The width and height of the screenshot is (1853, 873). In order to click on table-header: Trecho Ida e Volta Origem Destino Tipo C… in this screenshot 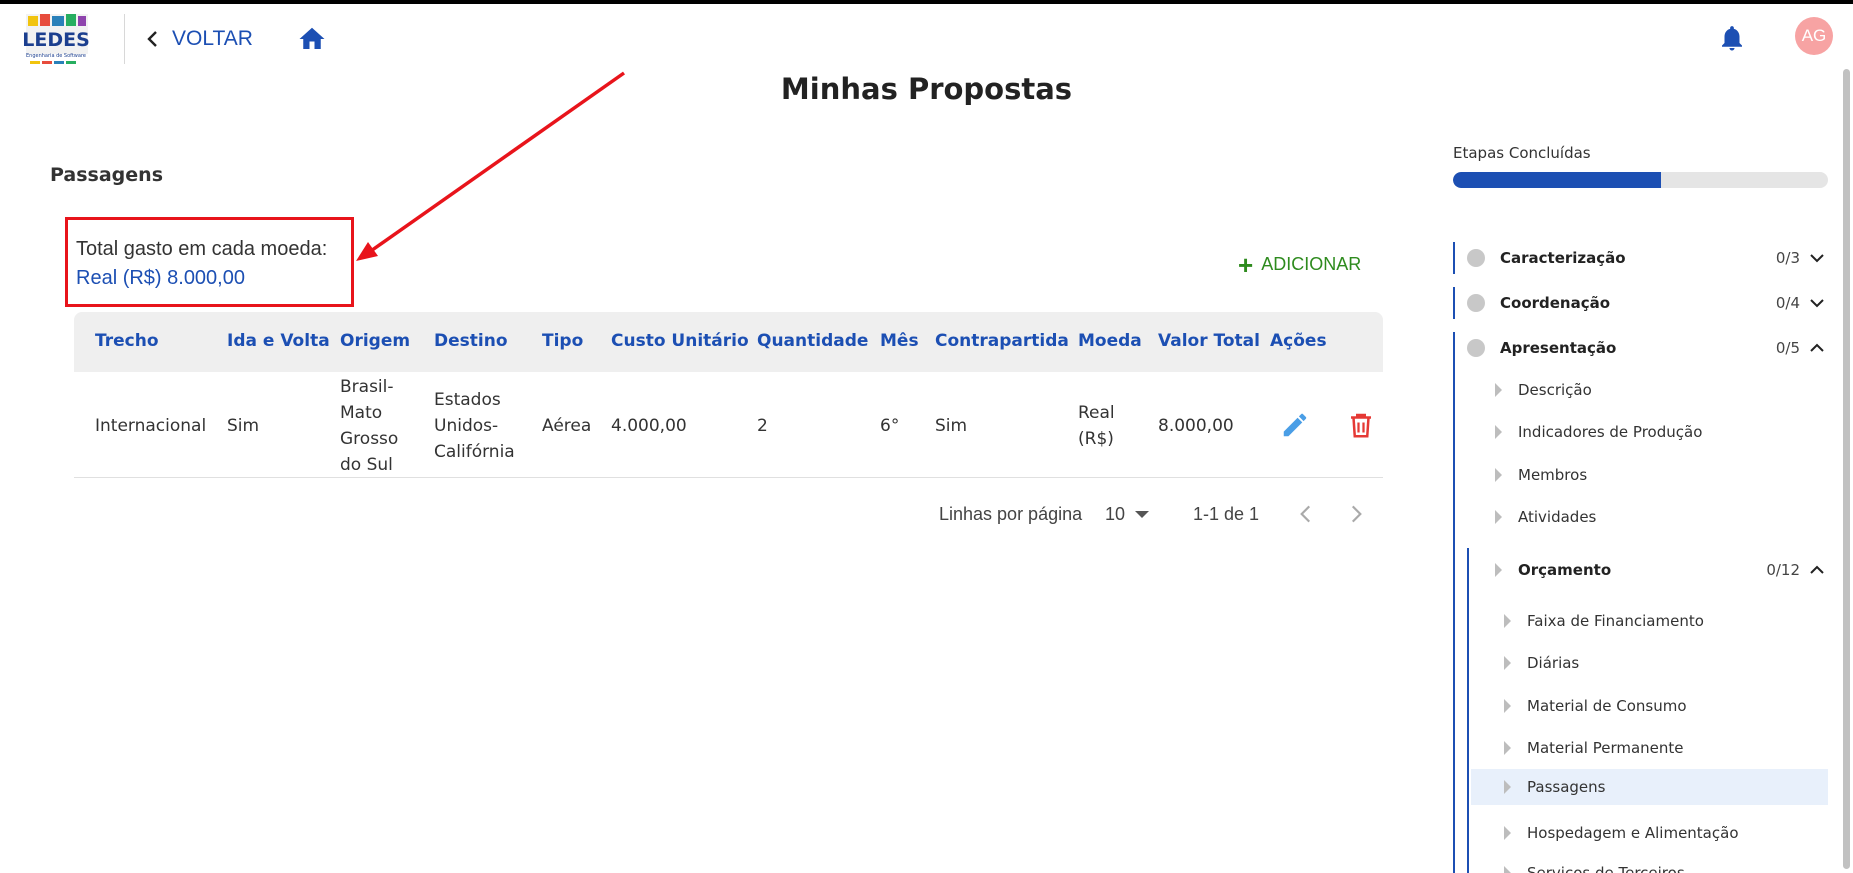, I will do `click(728, 342)`.